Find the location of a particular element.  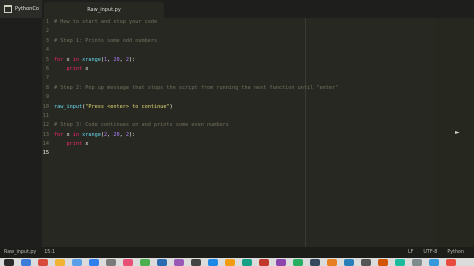

code-token: raw_input is located at coordinates (68, 106).